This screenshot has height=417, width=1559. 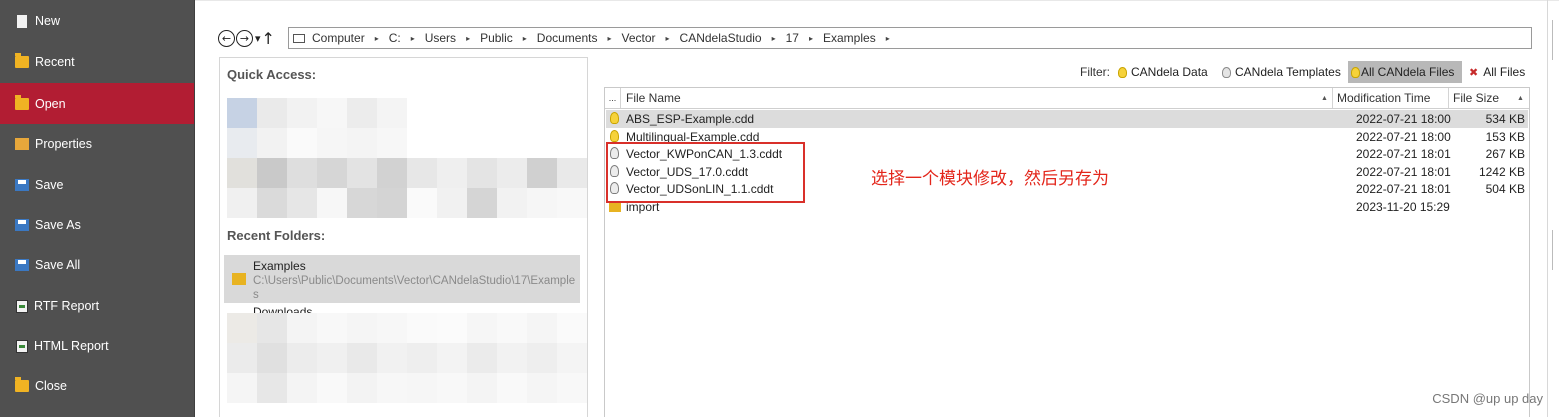 I want to click on file-size: 267 KB, so click(x=1505, y=154).